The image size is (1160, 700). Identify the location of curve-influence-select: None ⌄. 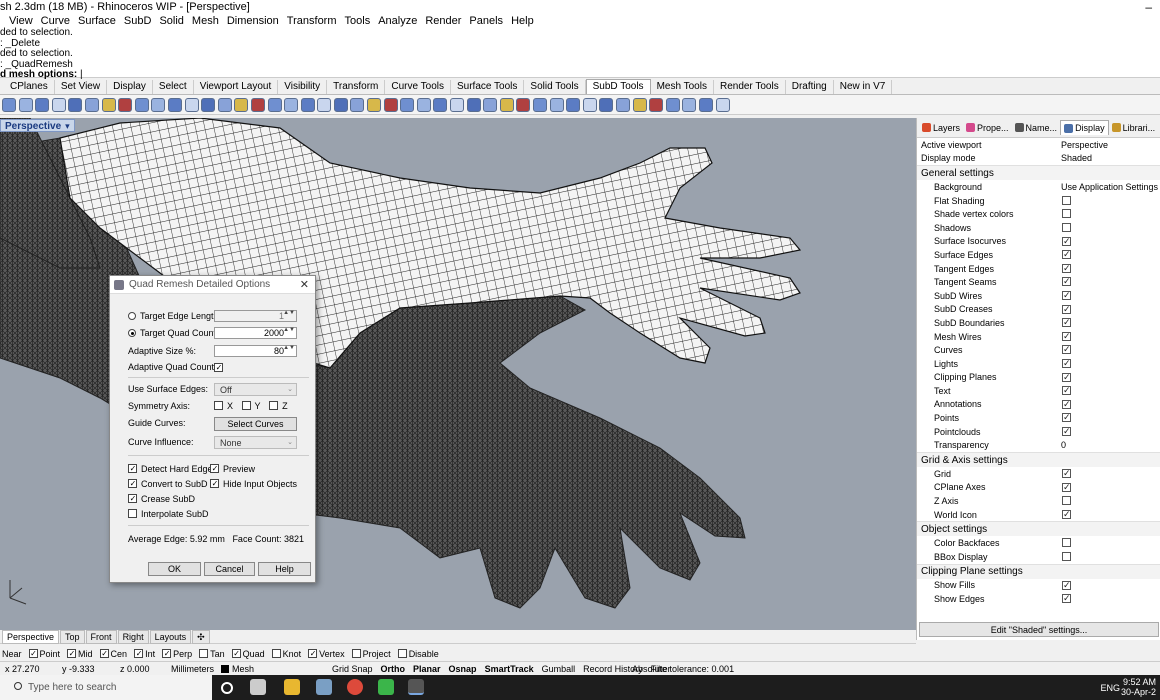
(255, 442).